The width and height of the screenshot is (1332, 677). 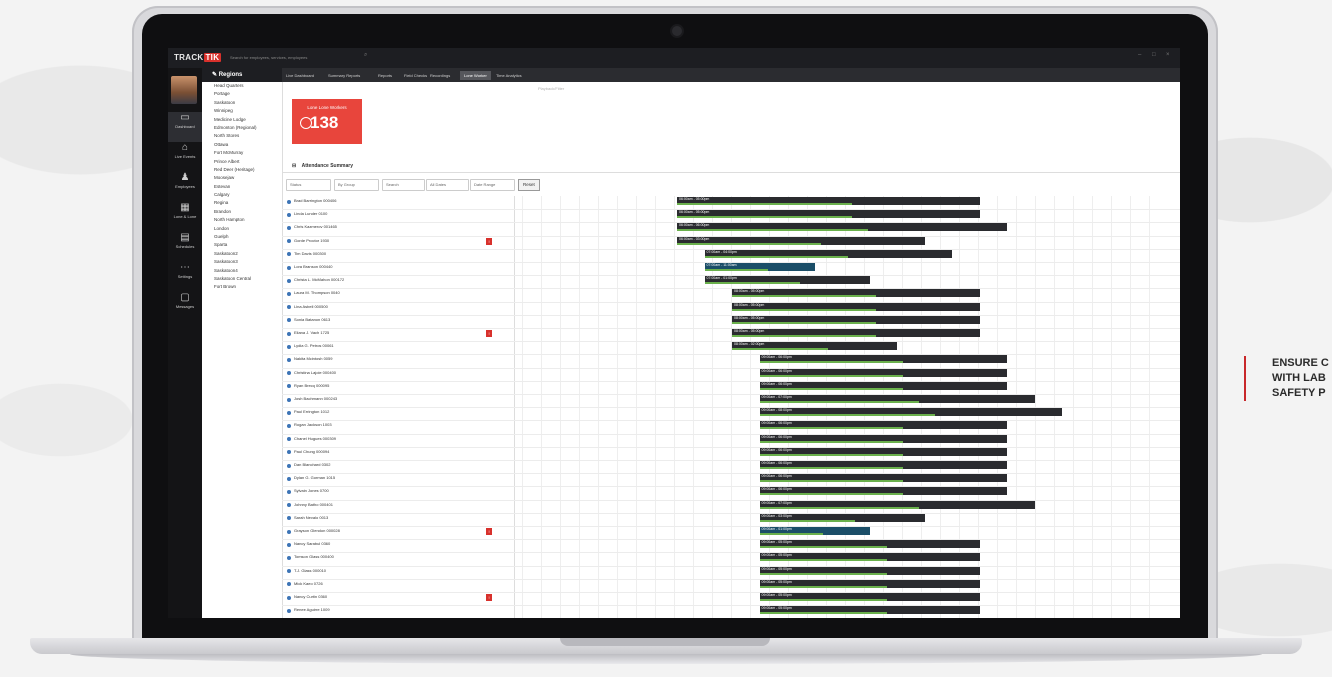 What do you see at coordinates (311, 385) in the screenshot?
I see `employee-name: Ryan Brecq 000095` at bounding box center [311, 385].